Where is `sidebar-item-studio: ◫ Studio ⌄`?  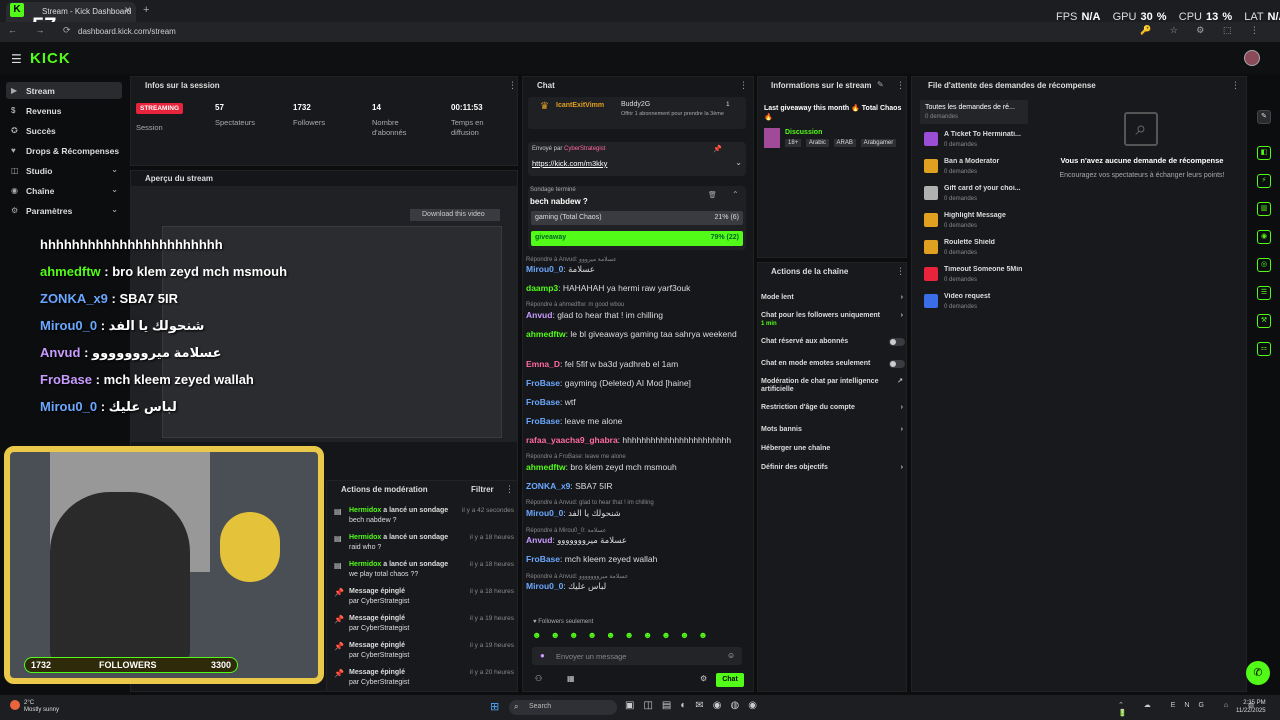
sidebar-item-studio: ◫ Studio ⌄ is located at coordinates (64, 170).